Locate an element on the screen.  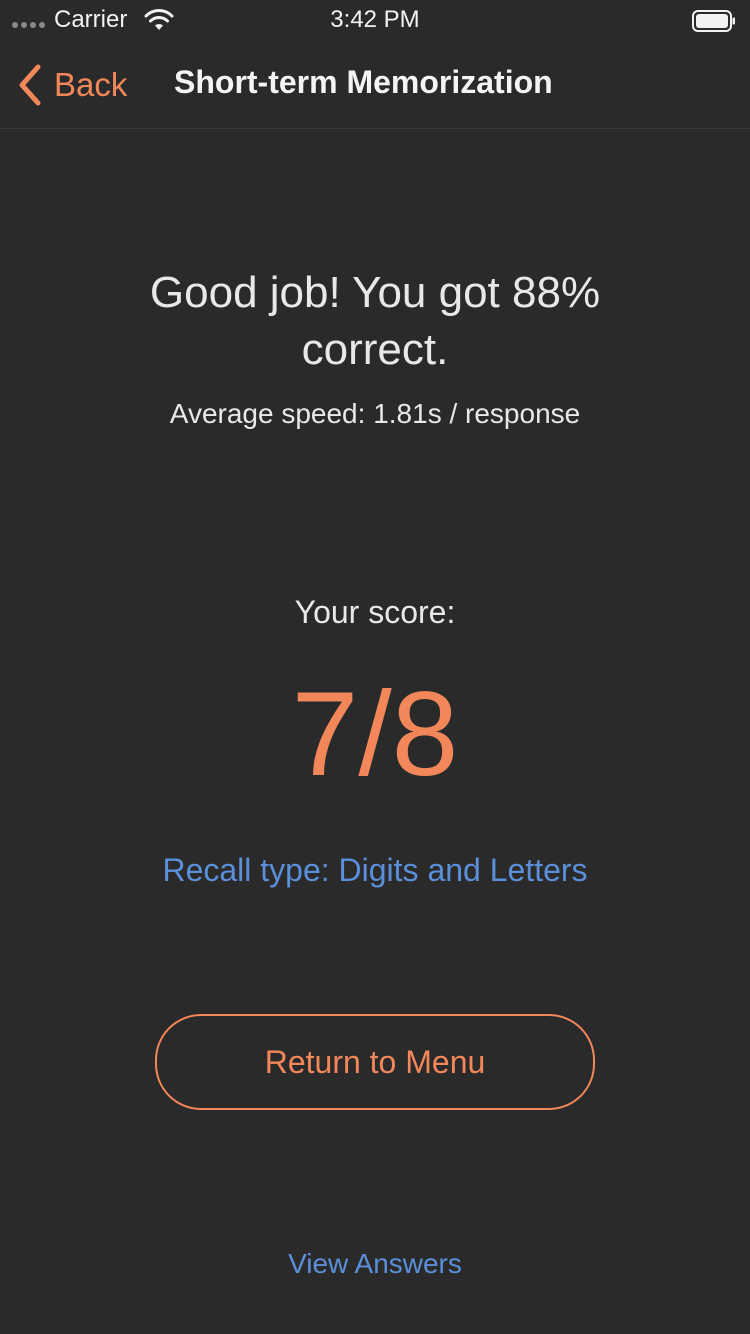
status-bar: Carrier 3:42 PM is located at coordinates (375, 20).